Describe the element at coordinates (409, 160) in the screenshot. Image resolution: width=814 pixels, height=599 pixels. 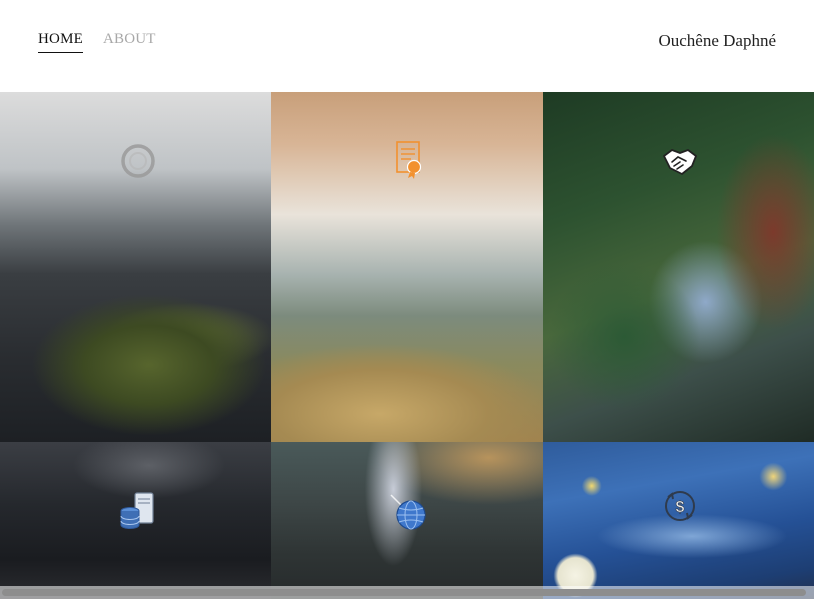
I see `certificate-icon` at that location.